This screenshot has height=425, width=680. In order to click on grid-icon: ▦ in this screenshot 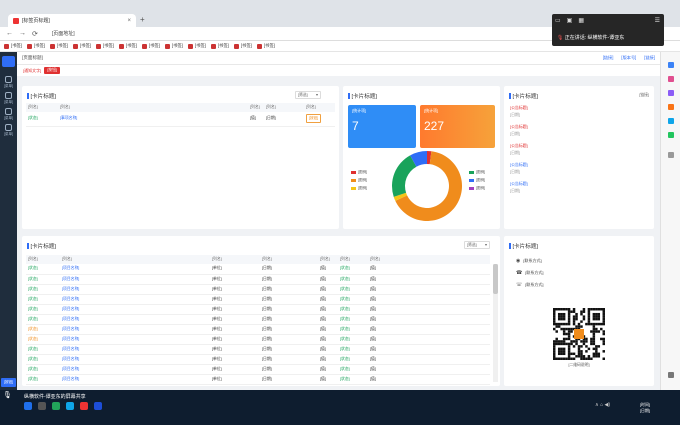, I will do `click(581, 20)`.